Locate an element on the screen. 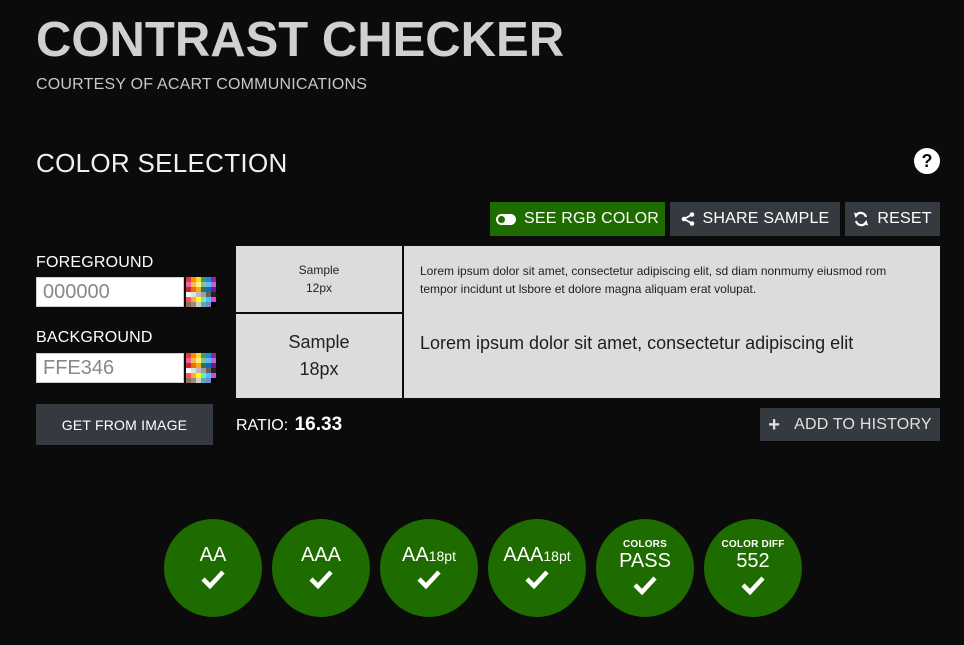 Image resolution: width=964 pixels, height=645 pixels. result-value: PASS is located at coordinates (645, 560).